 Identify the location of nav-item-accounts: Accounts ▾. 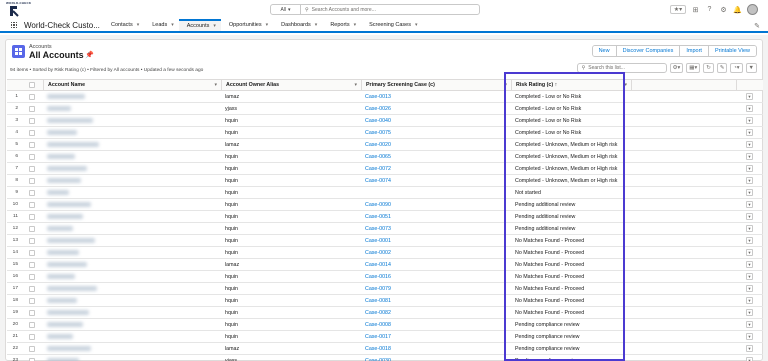
(199, 25).